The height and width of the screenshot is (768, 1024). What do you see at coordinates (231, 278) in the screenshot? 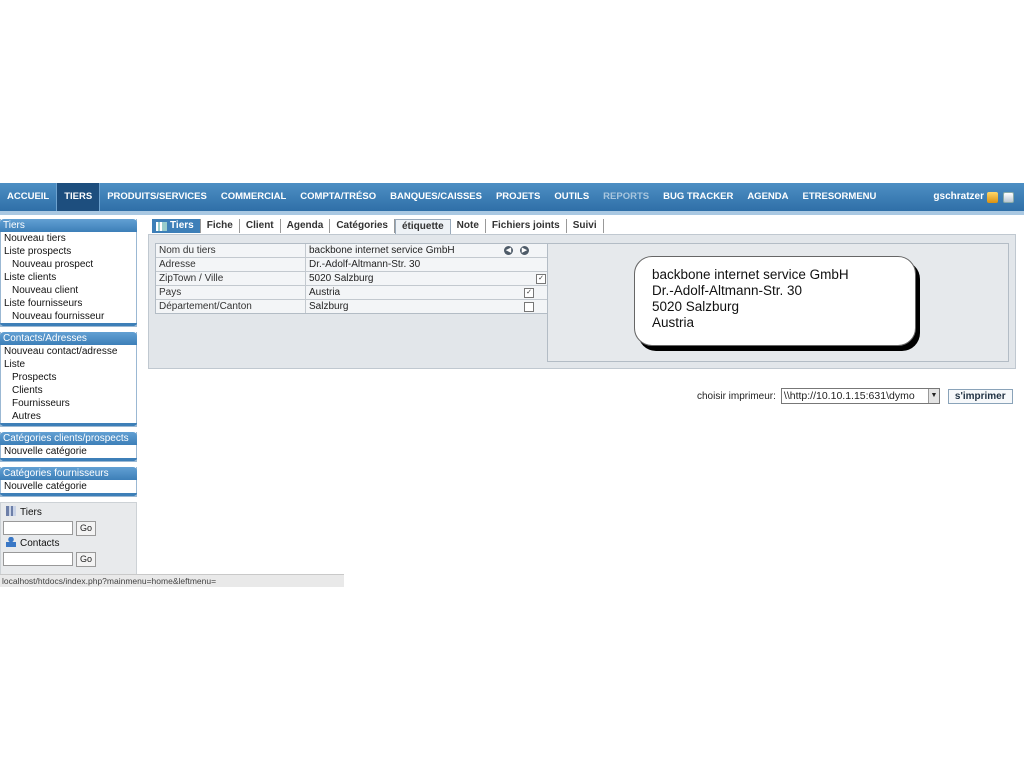
I see `field-label: ZipTown / Ville` at bounding box center [231, 278].